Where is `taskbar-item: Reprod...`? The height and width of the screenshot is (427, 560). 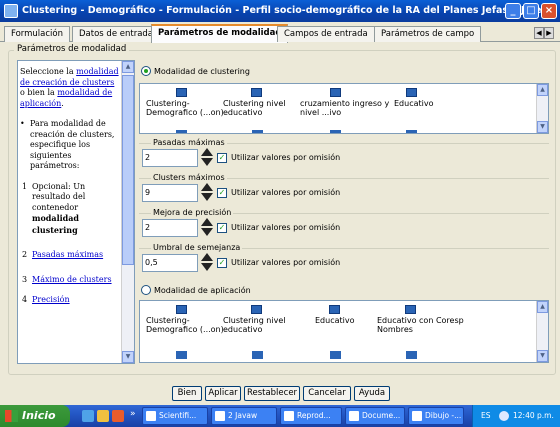
taskbar-item: Reprod... is located at coordinates (311, 416).